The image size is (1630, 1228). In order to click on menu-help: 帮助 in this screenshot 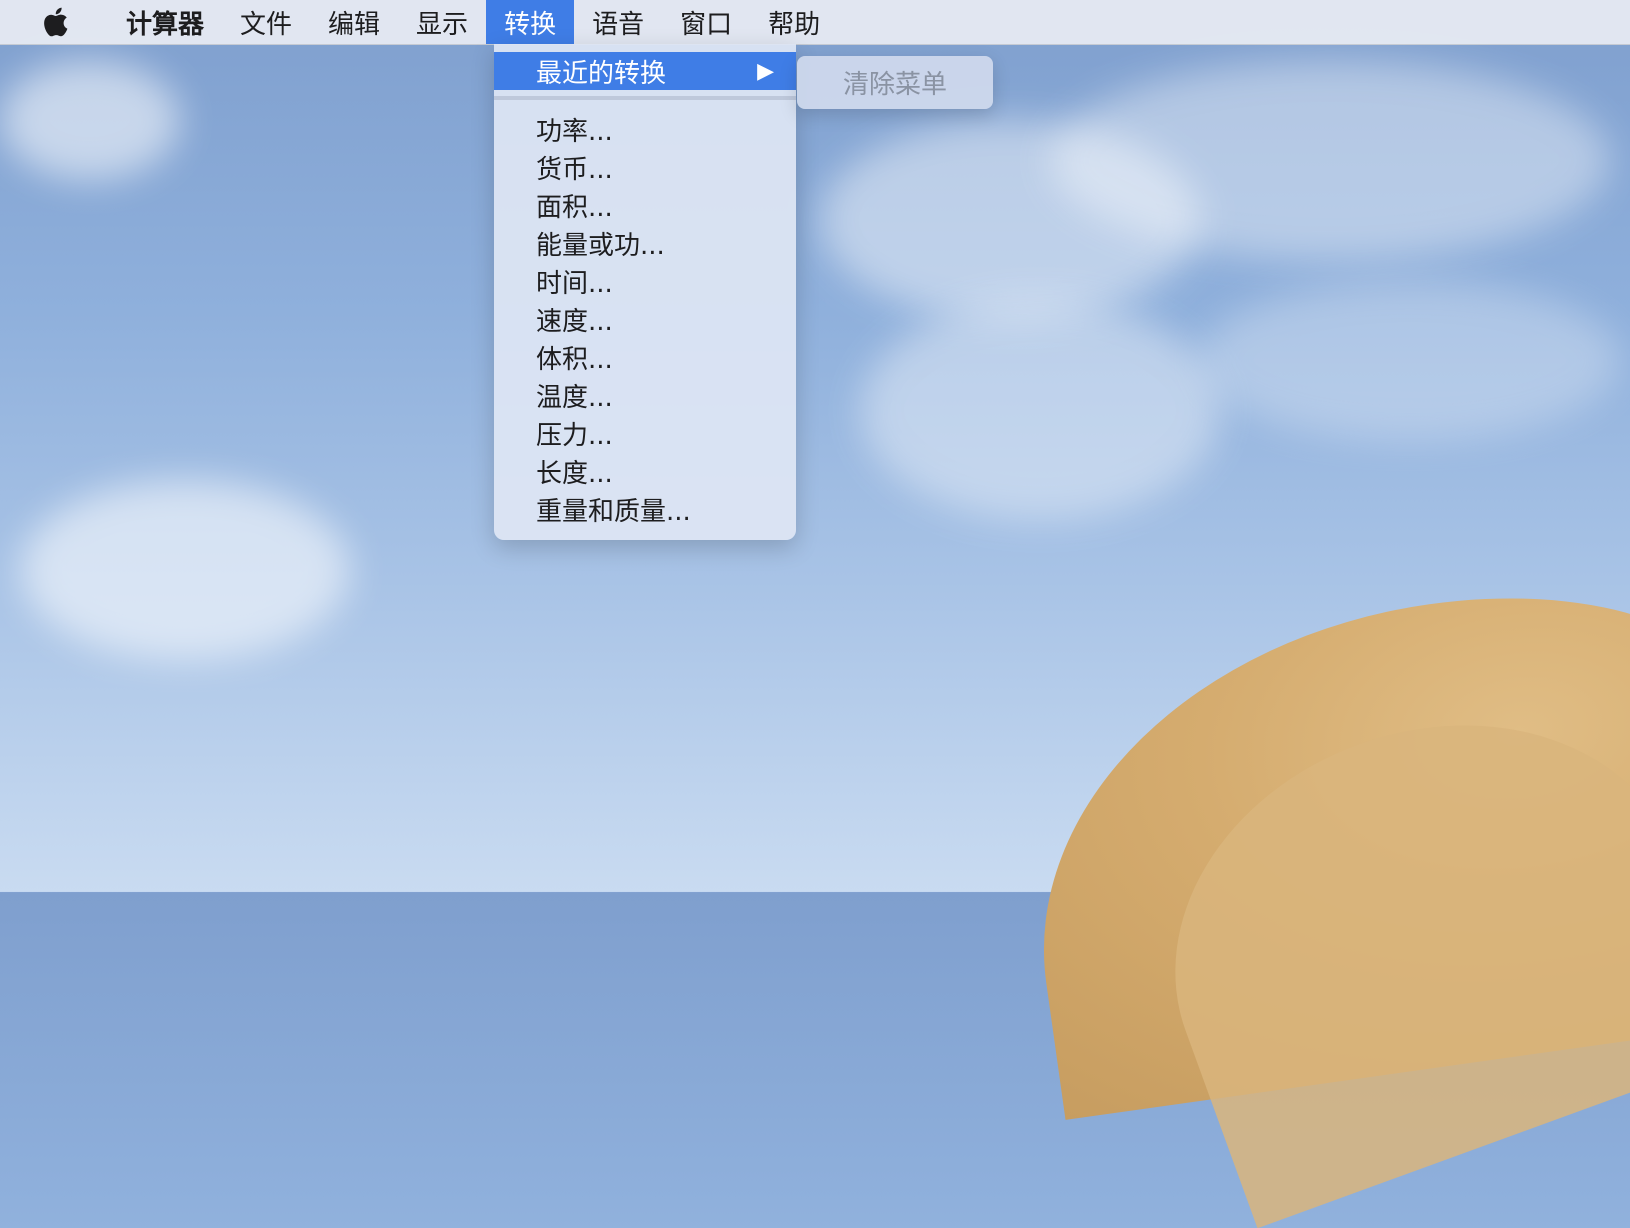, I will do `click(794, 22)`.